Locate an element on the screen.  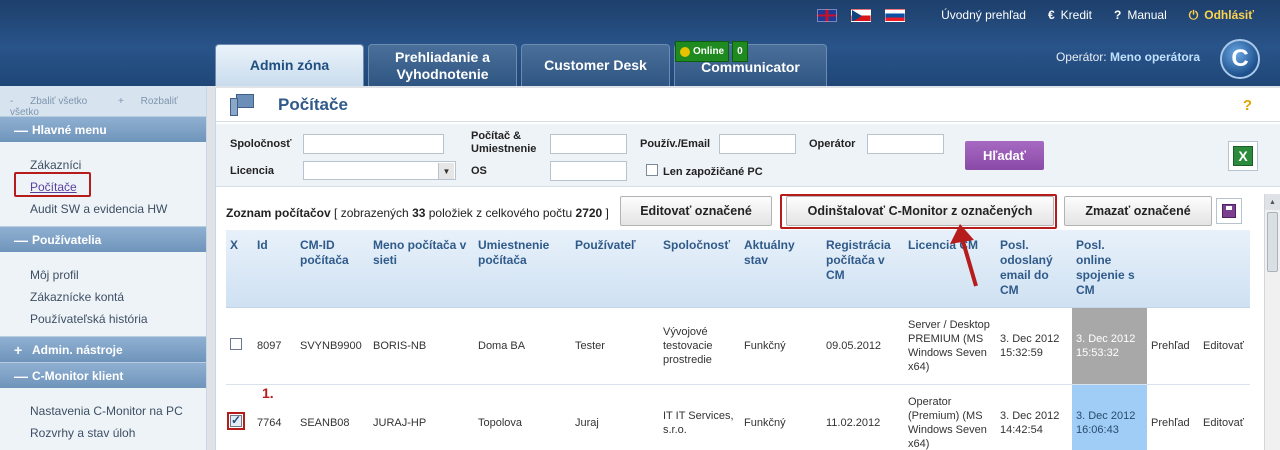
row-checkbox is located at coordinates (236, 343).